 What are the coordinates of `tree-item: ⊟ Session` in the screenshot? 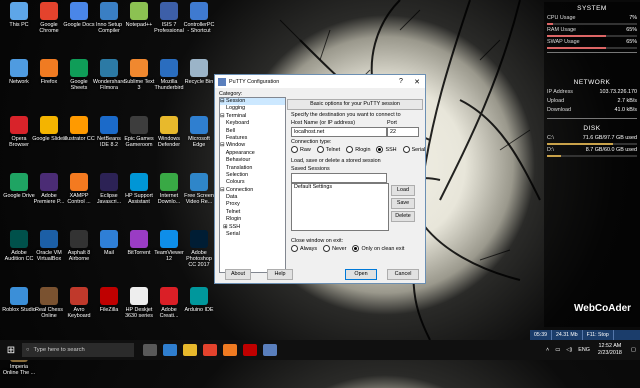 It's located at (252, 102).